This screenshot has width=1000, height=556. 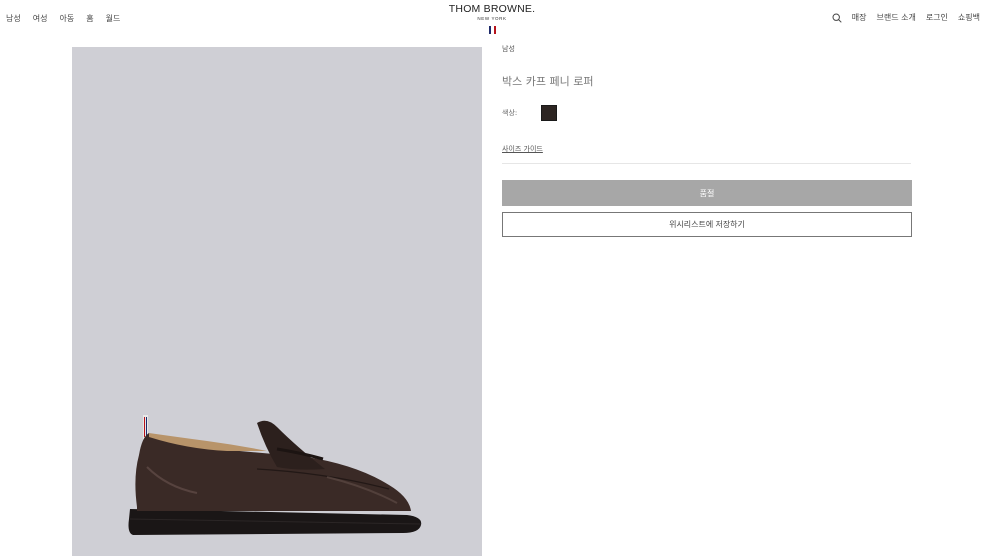 What do you see at coordinates (40, 18) in the screenshot?
I see `nav-women: 여성` at bounding box center [40, 18].